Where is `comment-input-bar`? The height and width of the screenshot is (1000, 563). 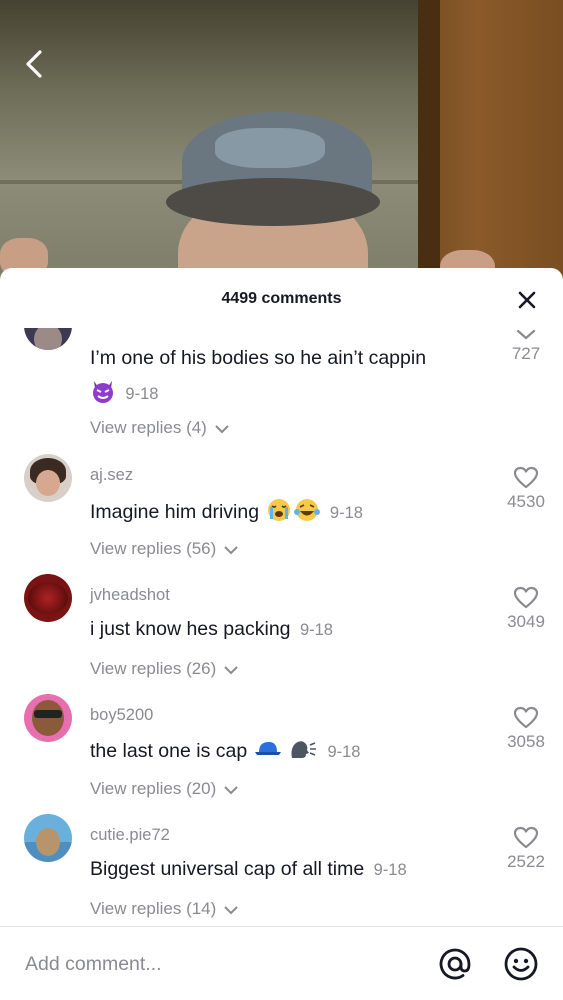 comment-input-bar is located at coordinates (281, 963).